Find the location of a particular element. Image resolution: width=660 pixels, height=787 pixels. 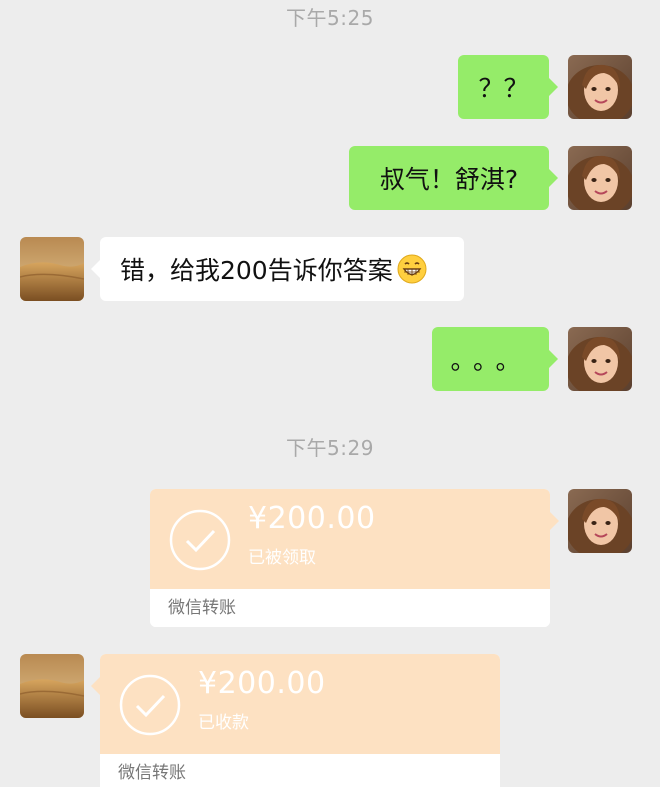

transfer-card-received: ¥200.00 已收款 微信转账 is located at coordinates (295, 720).